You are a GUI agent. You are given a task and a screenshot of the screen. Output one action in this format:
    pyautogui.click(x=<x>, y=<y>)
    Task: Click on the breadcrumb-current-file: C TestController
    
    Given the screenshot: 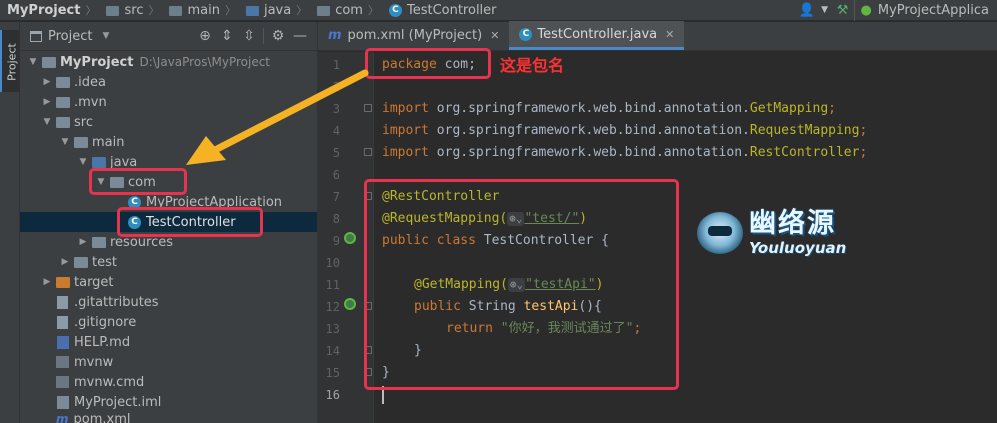 What is the action you would take?
    pyautogui.click(x=440, y=10)
    